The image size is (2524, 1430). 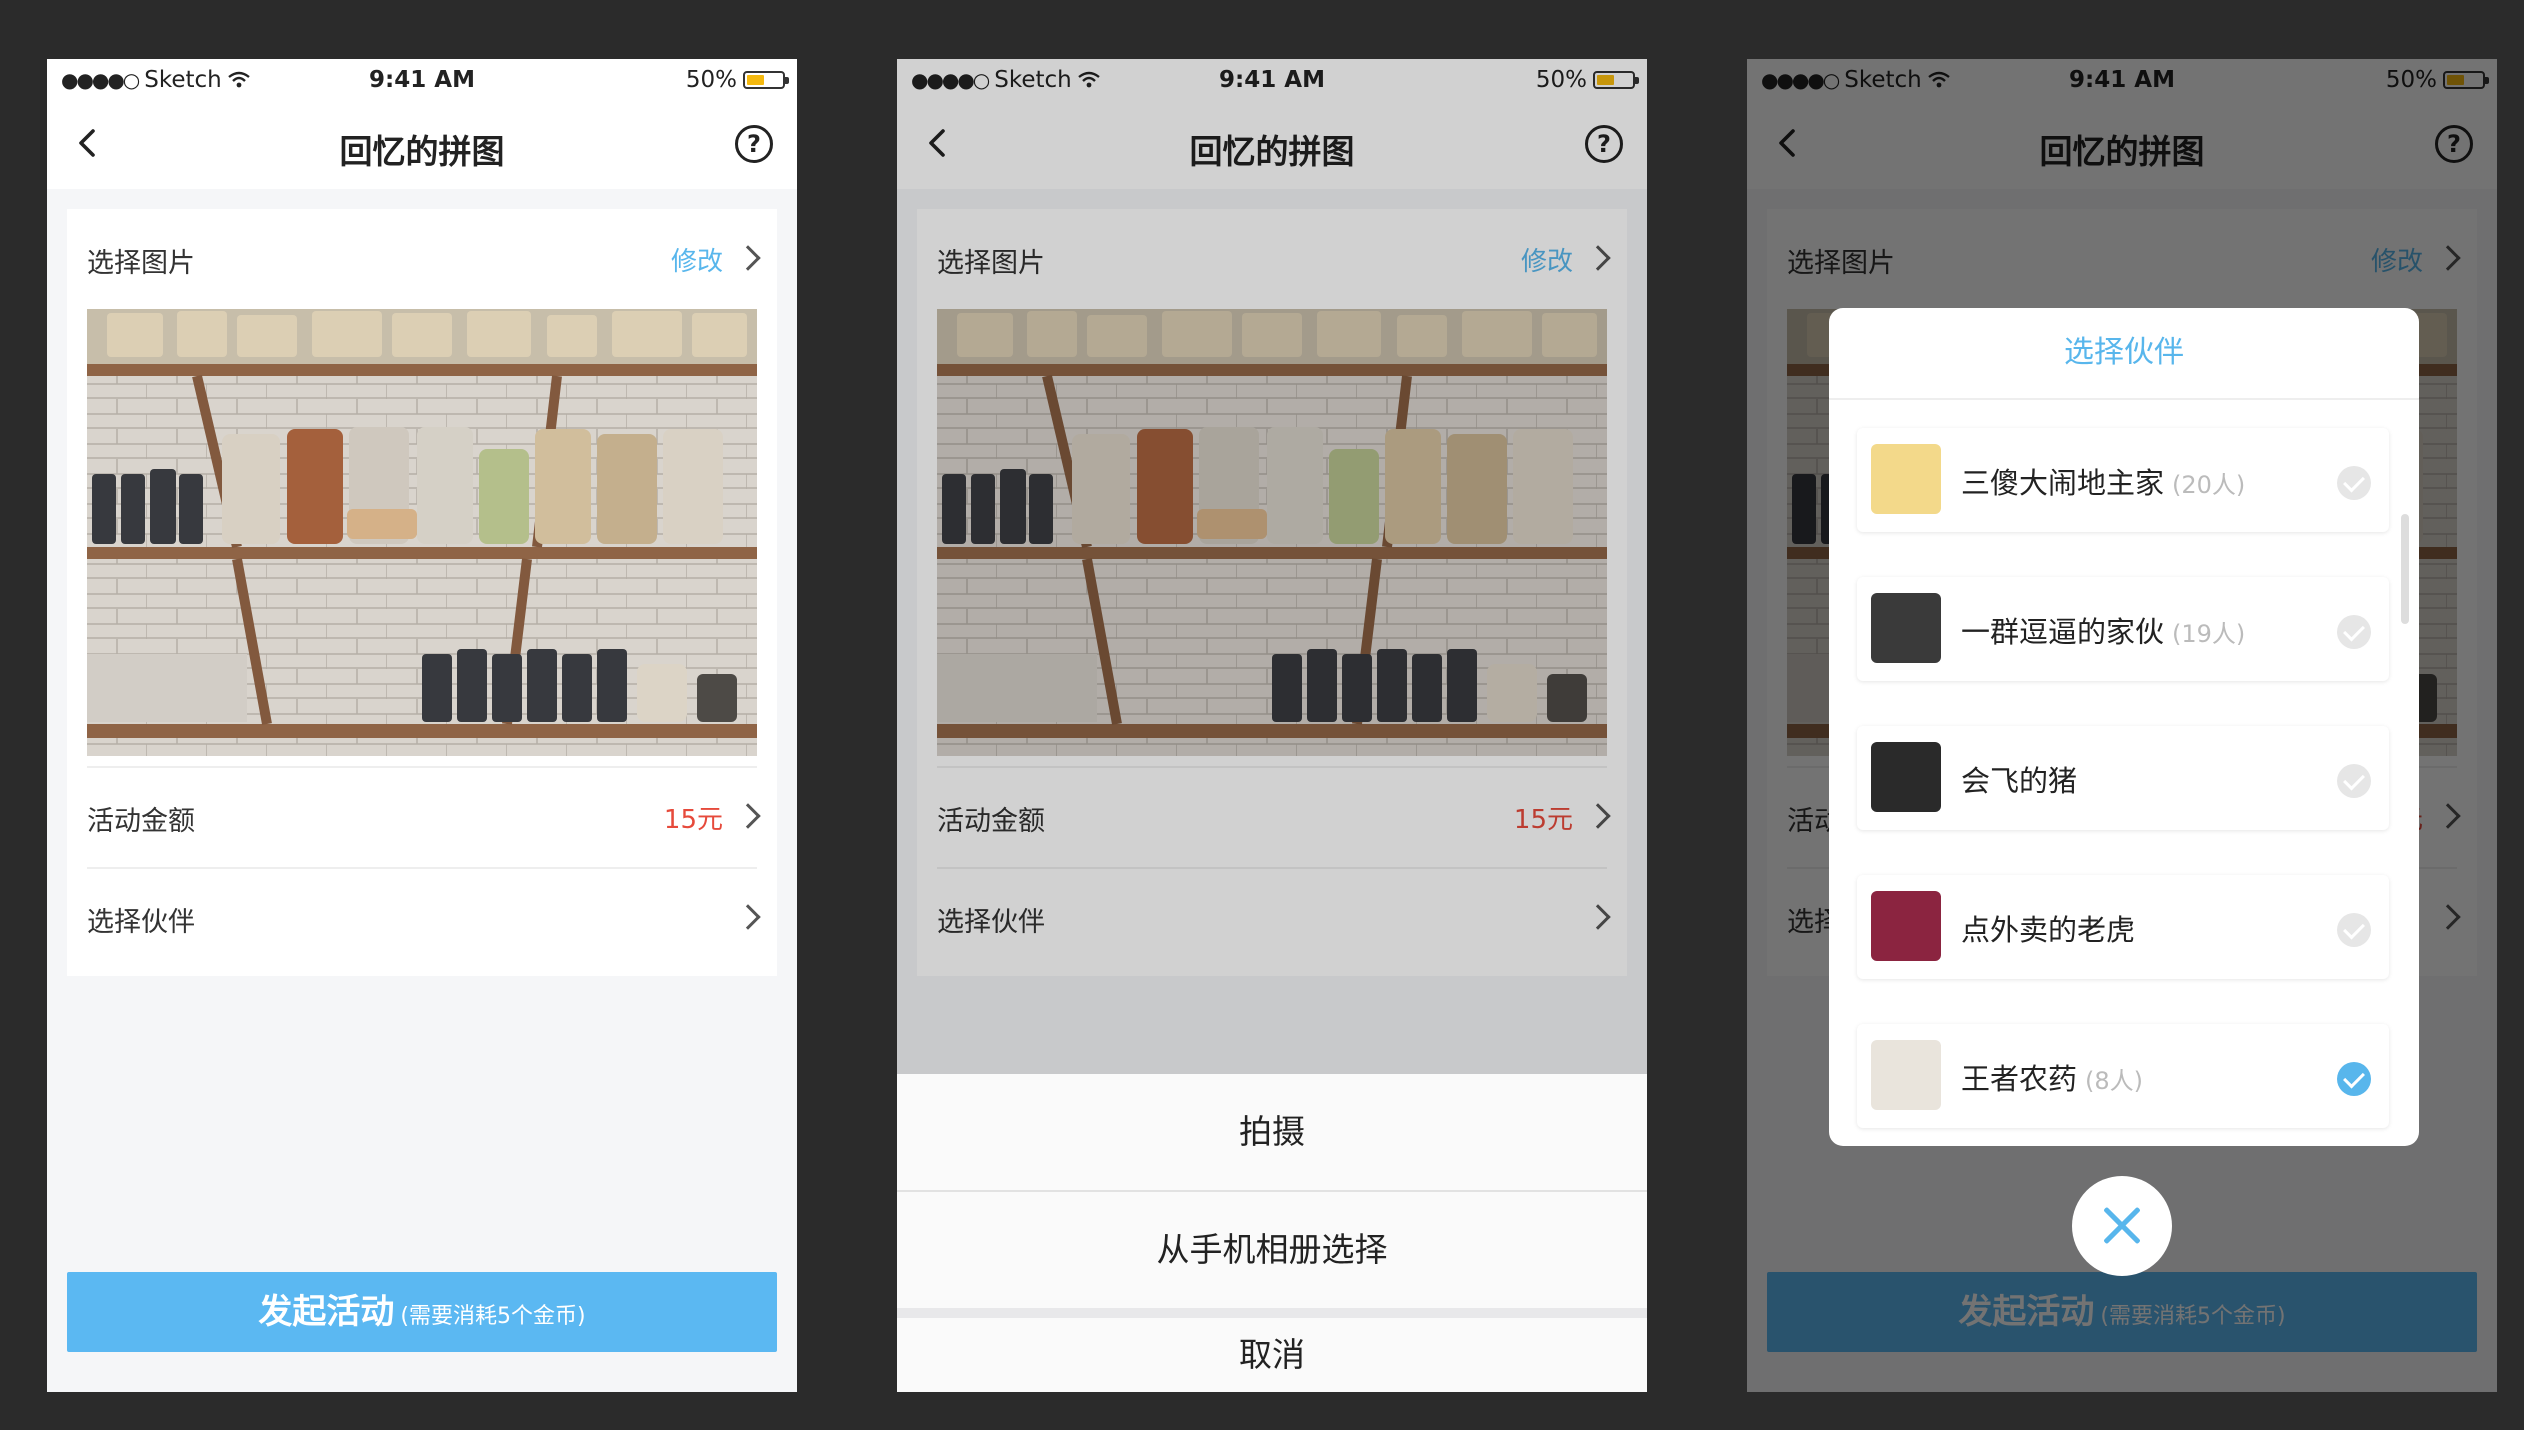 I want to click on modal-title: 选择伙伴, so click(x=2124, y=352).